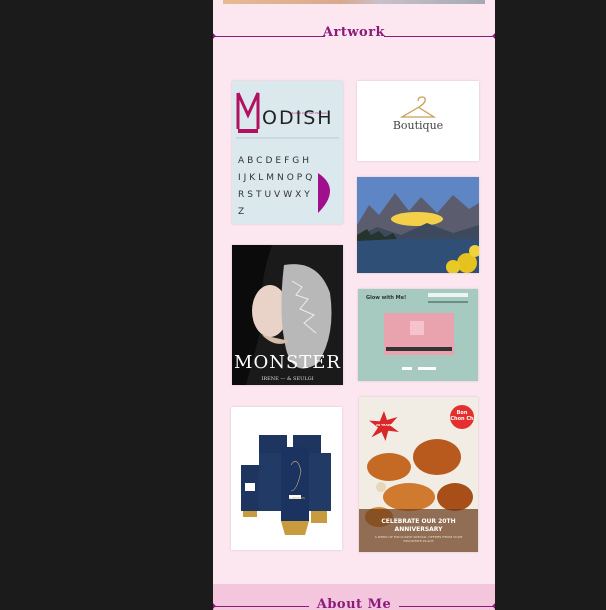 This screenshot has width=606, height=610. Describe the element at coordinates (386, 298) in the screenshot. I see `glow-title: Glow with Me!` at that location.